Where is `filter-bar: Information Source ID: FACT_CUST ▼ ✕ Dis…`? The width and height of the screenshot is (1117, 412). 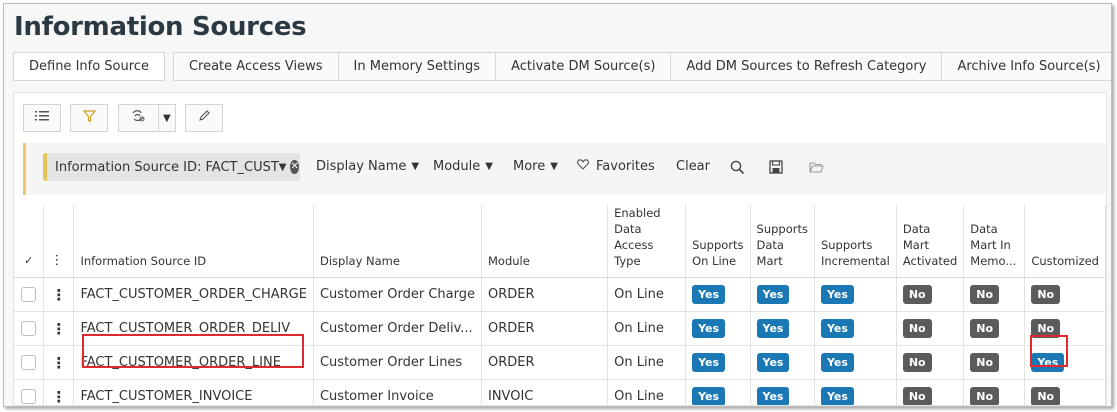
filter-bar: Information Source ID: FACT_CUST ▼ ✕ Dis… is located at coordinates (564, 169).